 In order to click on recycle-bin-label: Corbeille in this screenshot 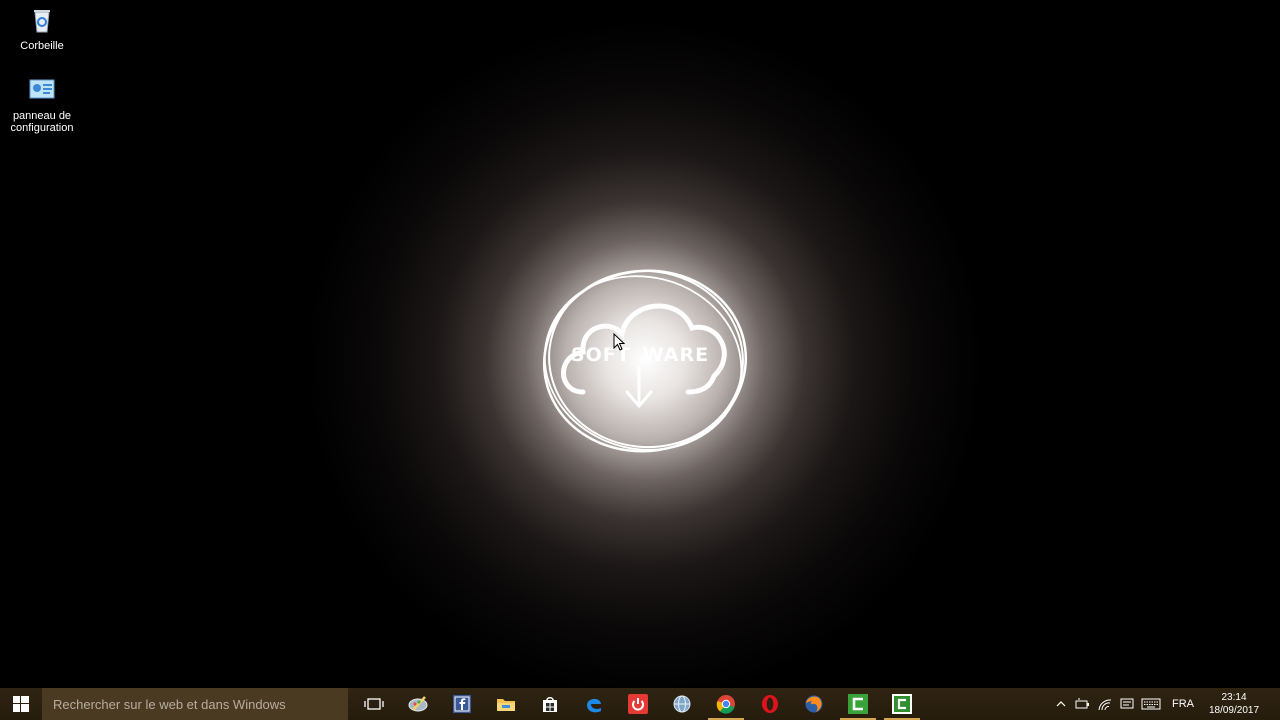, I will do `click(42, 46)`.